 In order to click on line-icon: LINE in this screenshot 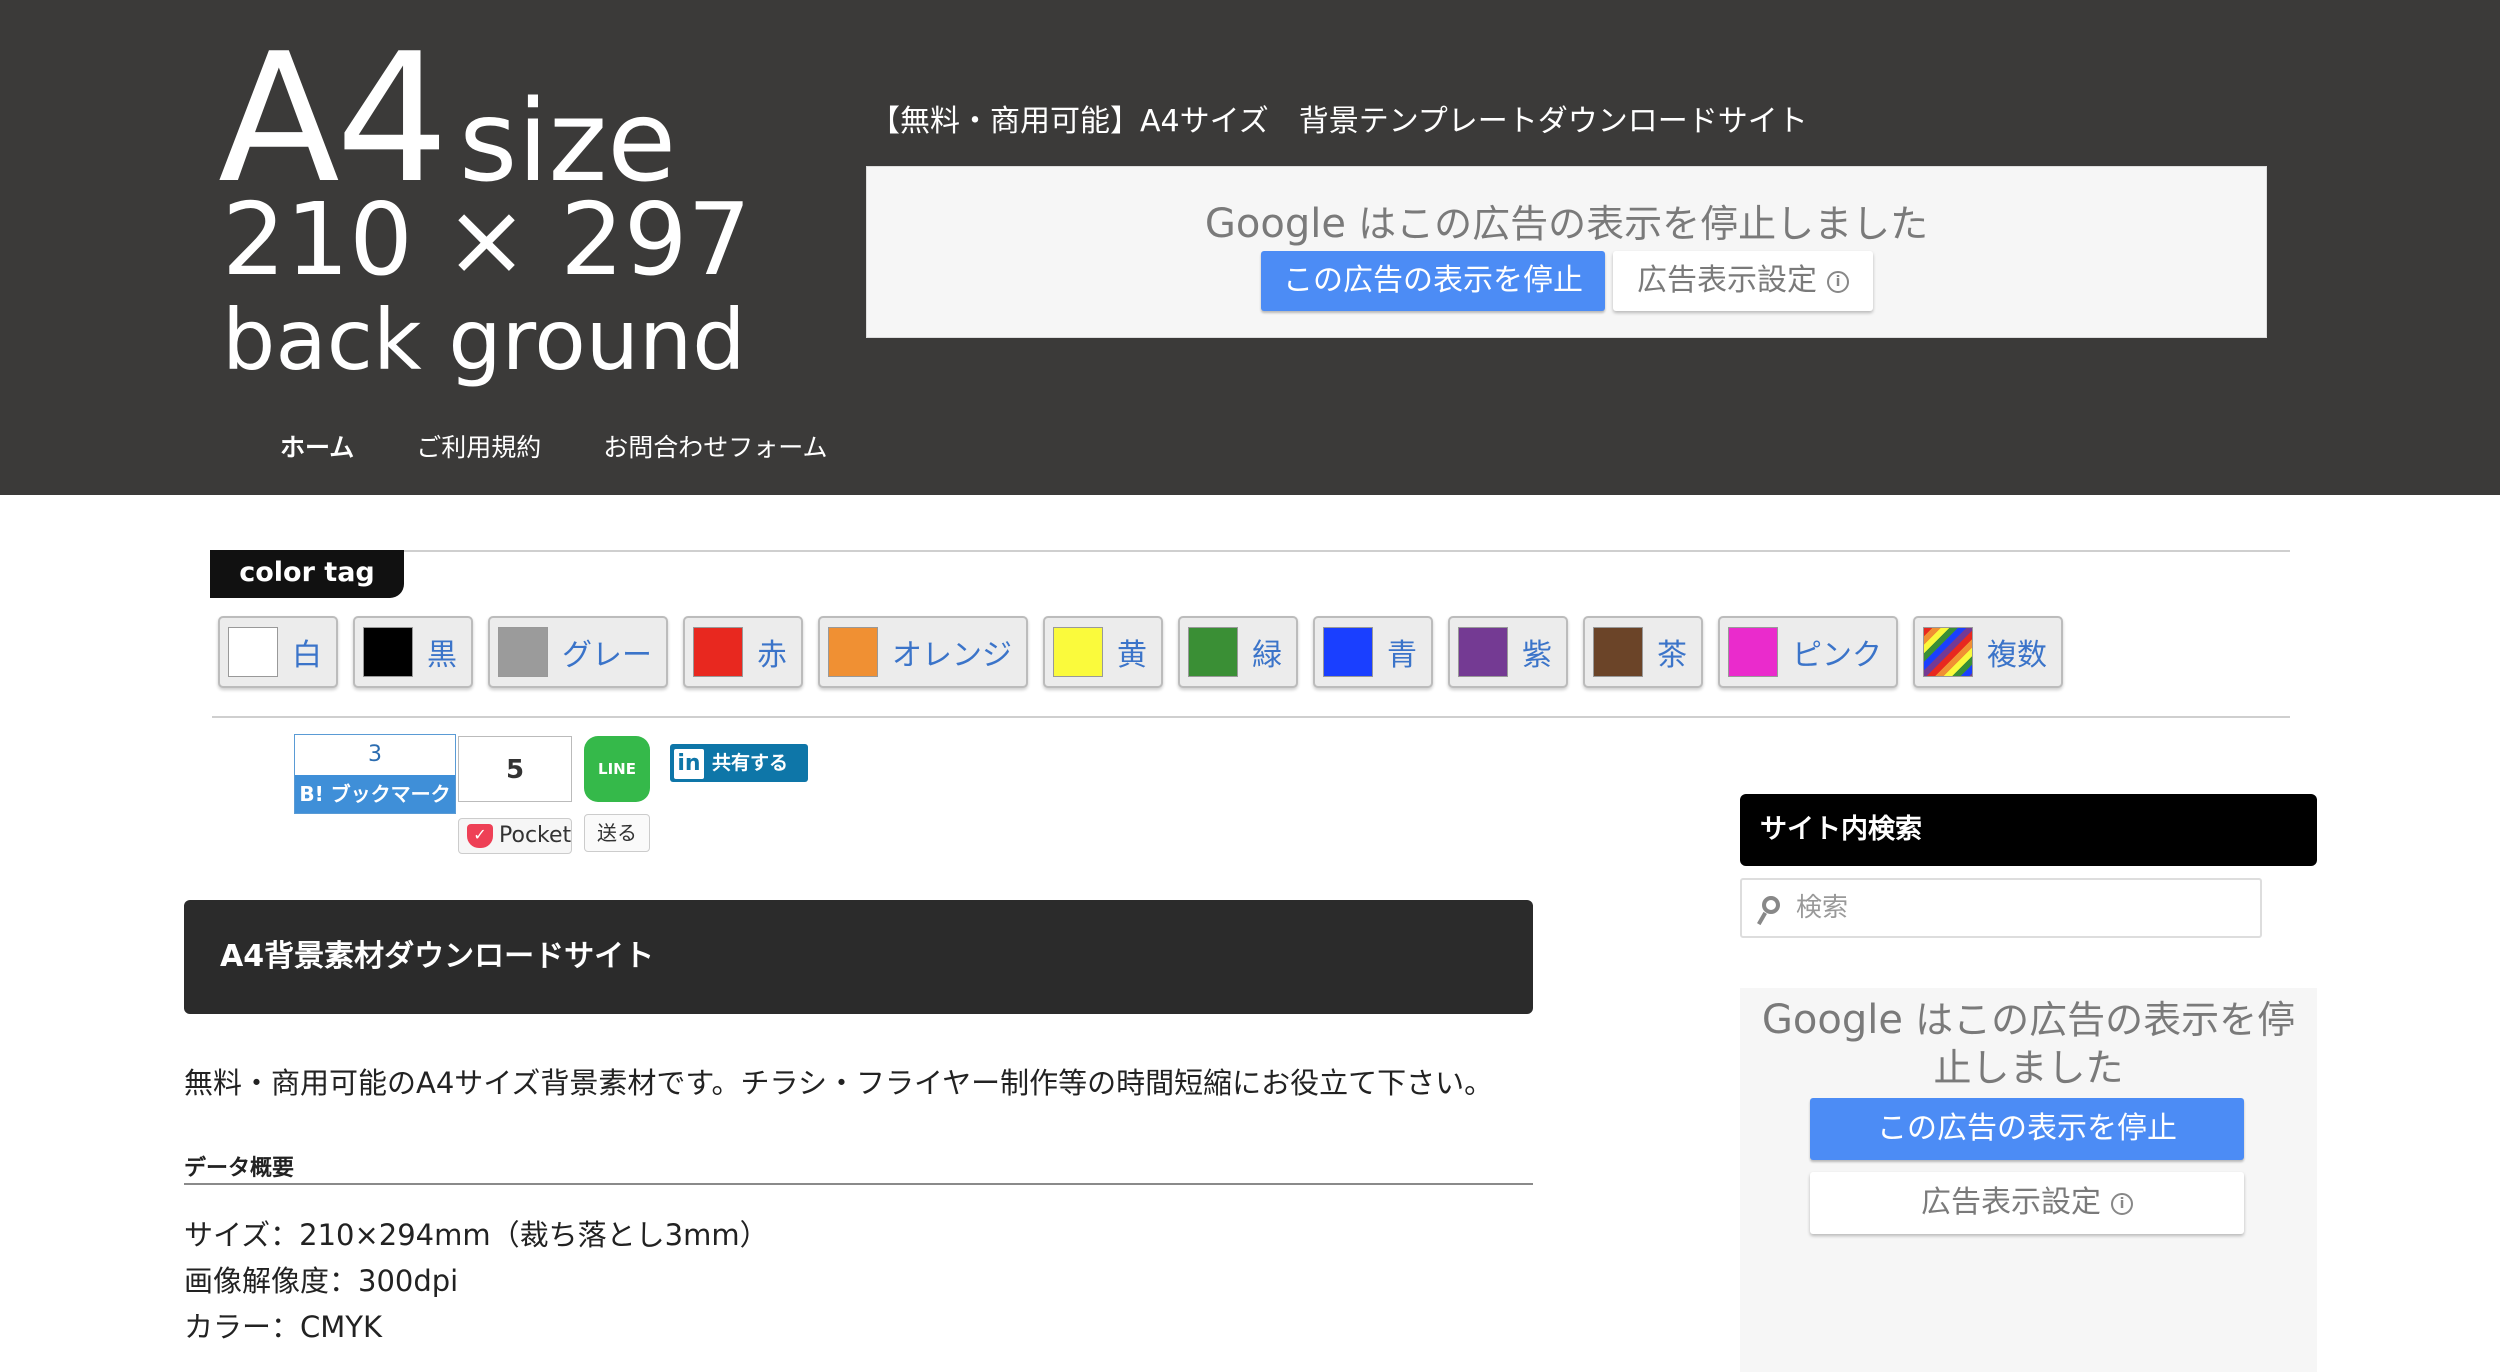, I will do `click(617, 769)`.